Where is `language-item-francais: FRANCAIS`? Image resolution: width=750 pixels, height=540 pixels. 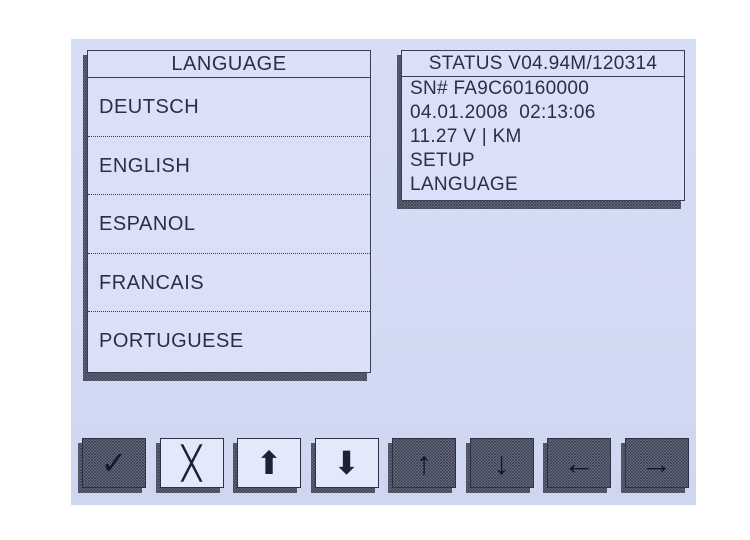
language-item-francais: FRANCAIS is located at coordinates (229, 283).